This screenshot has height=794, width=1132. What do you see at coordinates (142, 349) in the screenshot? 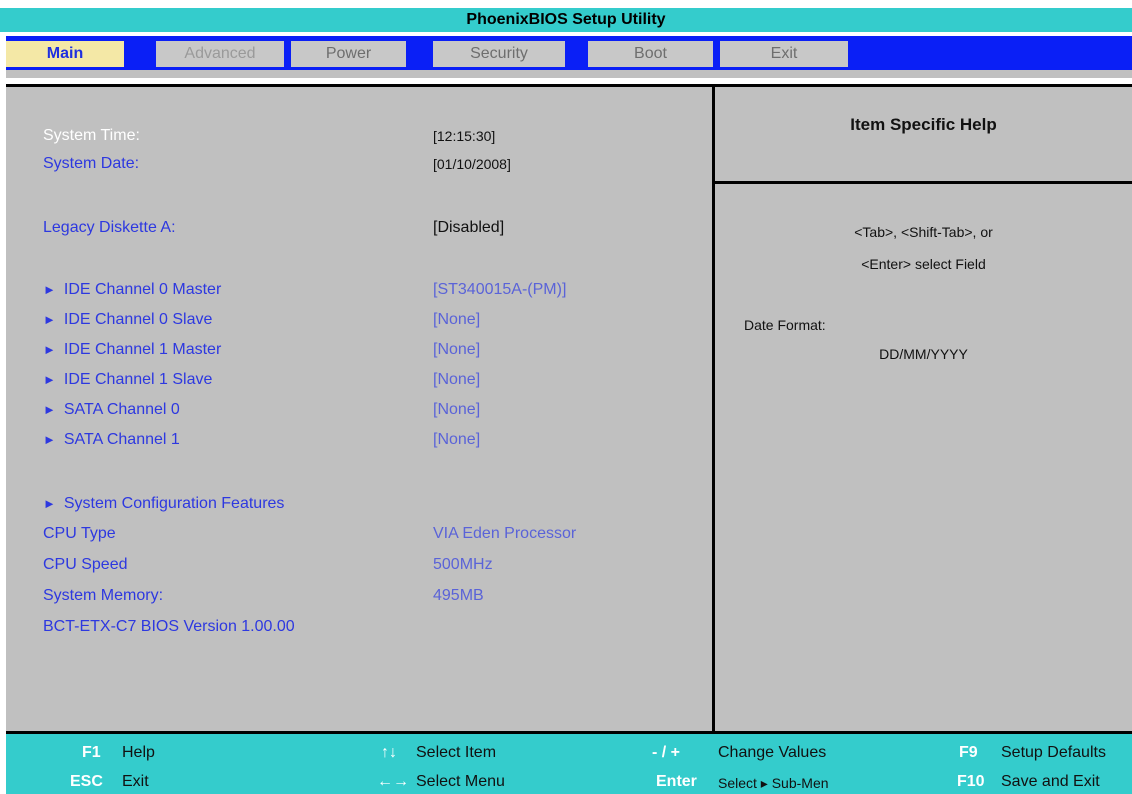
I see `submenu-label: IDE Channel 1 Master` at bounding box center [142, 349].